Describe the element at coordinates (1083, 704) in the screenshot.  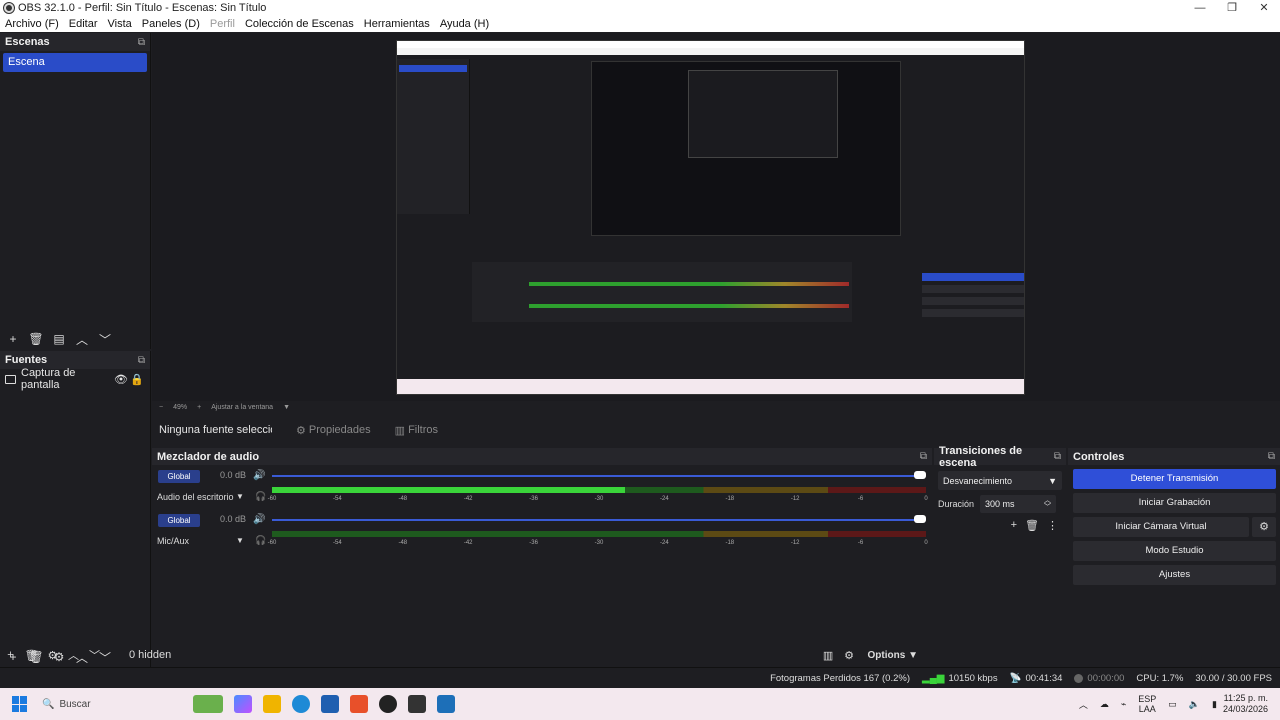
I see `tray-chevron-icon: ︿` at that location.